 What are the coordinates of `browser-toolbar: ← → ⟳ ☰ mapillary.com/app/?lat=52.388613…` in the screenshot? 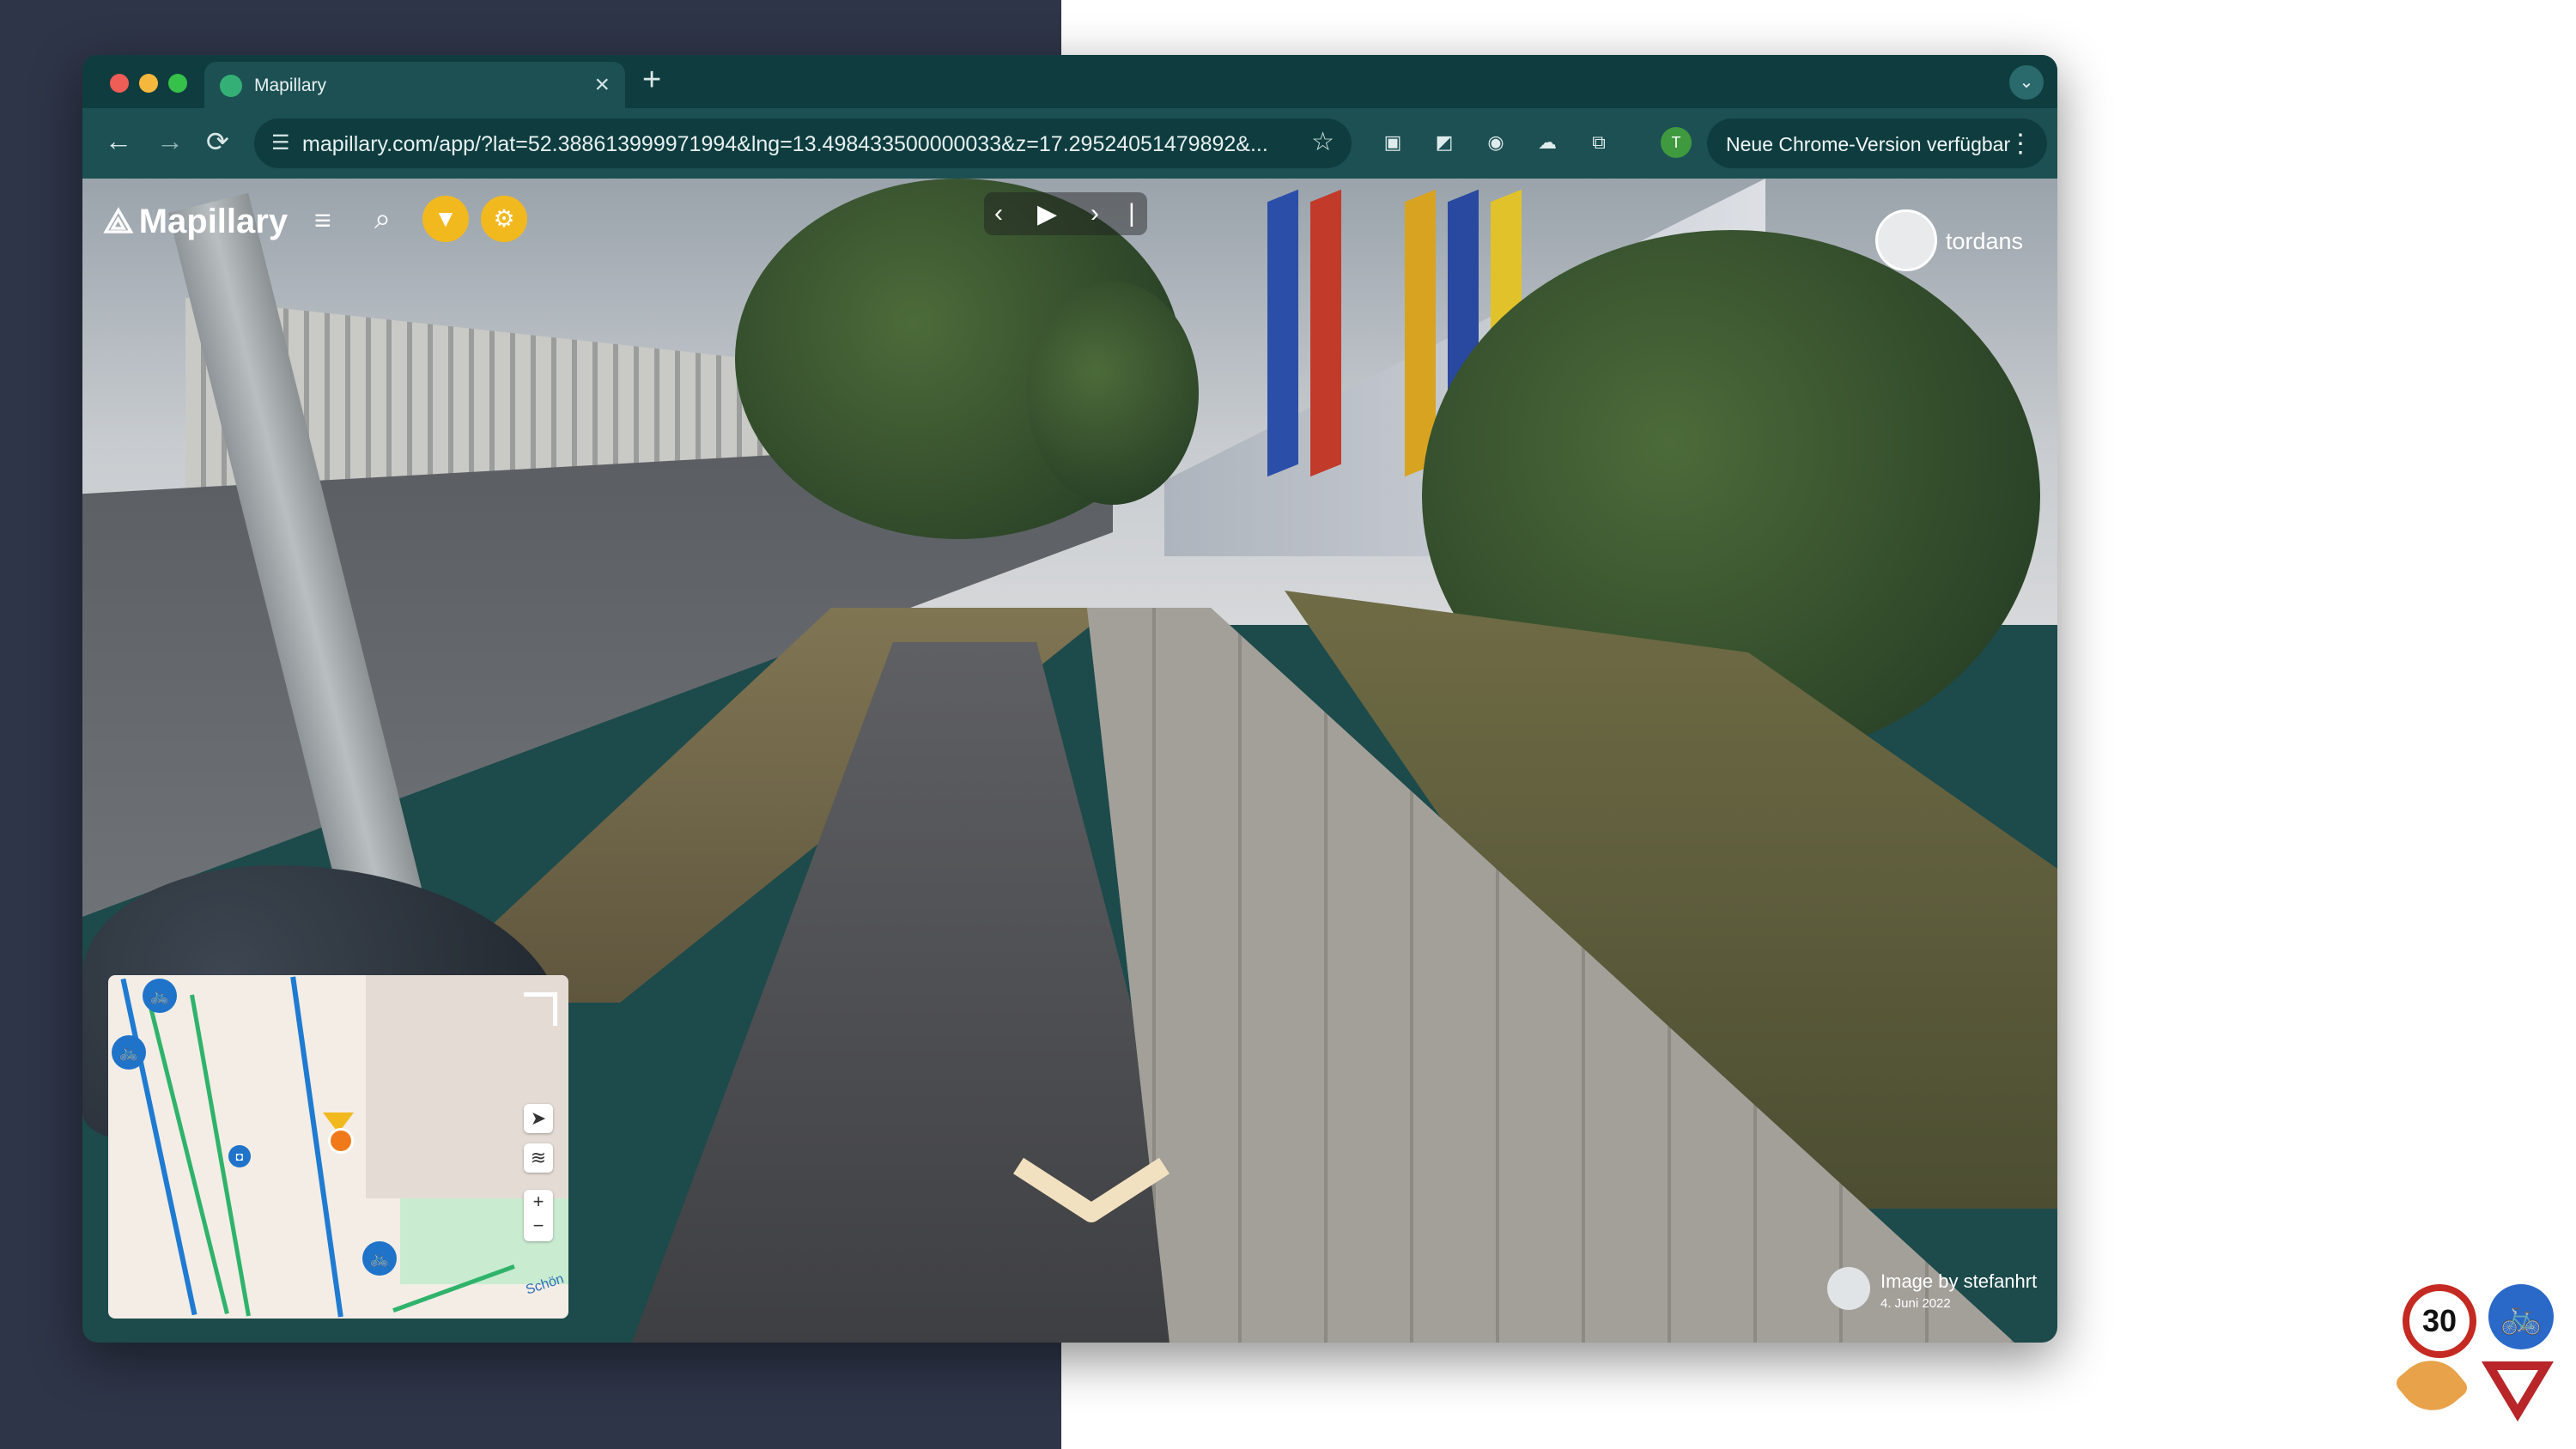 It's located at (1069, 143).